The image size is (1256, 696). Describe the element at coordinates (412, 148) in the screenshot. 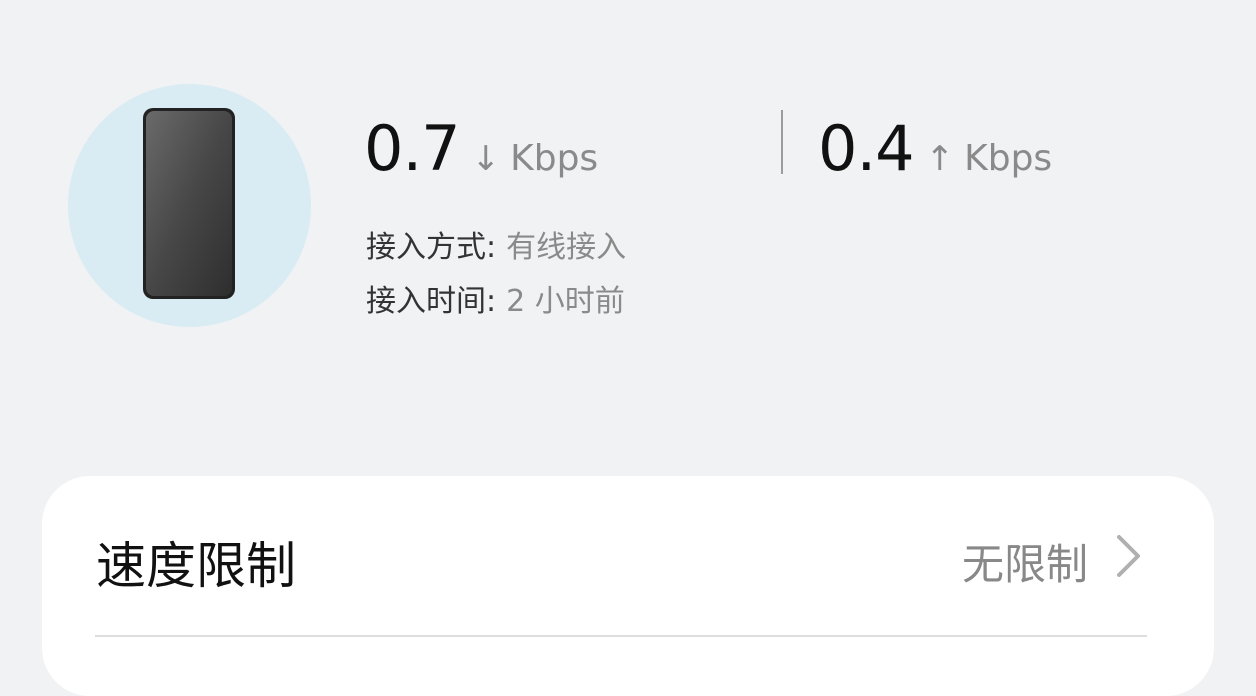

I see `download-speed-value: 0.7` at that location.